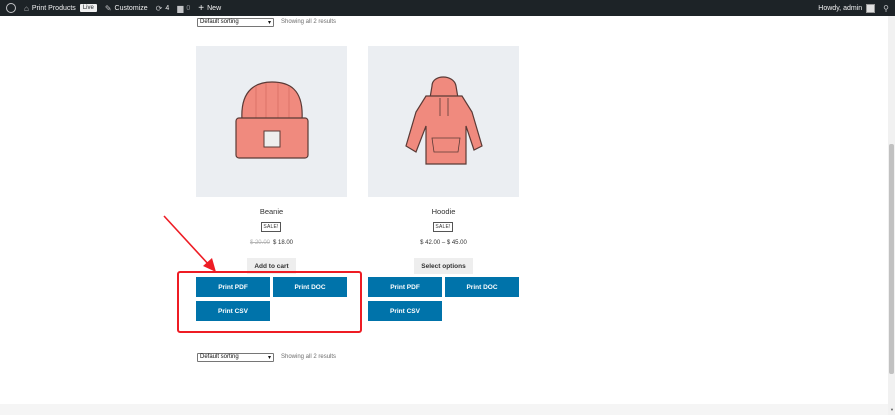 The image size is (895, 415). I want to click on sorting-toolbar-bottom: Default sorting ▾ Showing all 2 results, so click(266, 357).